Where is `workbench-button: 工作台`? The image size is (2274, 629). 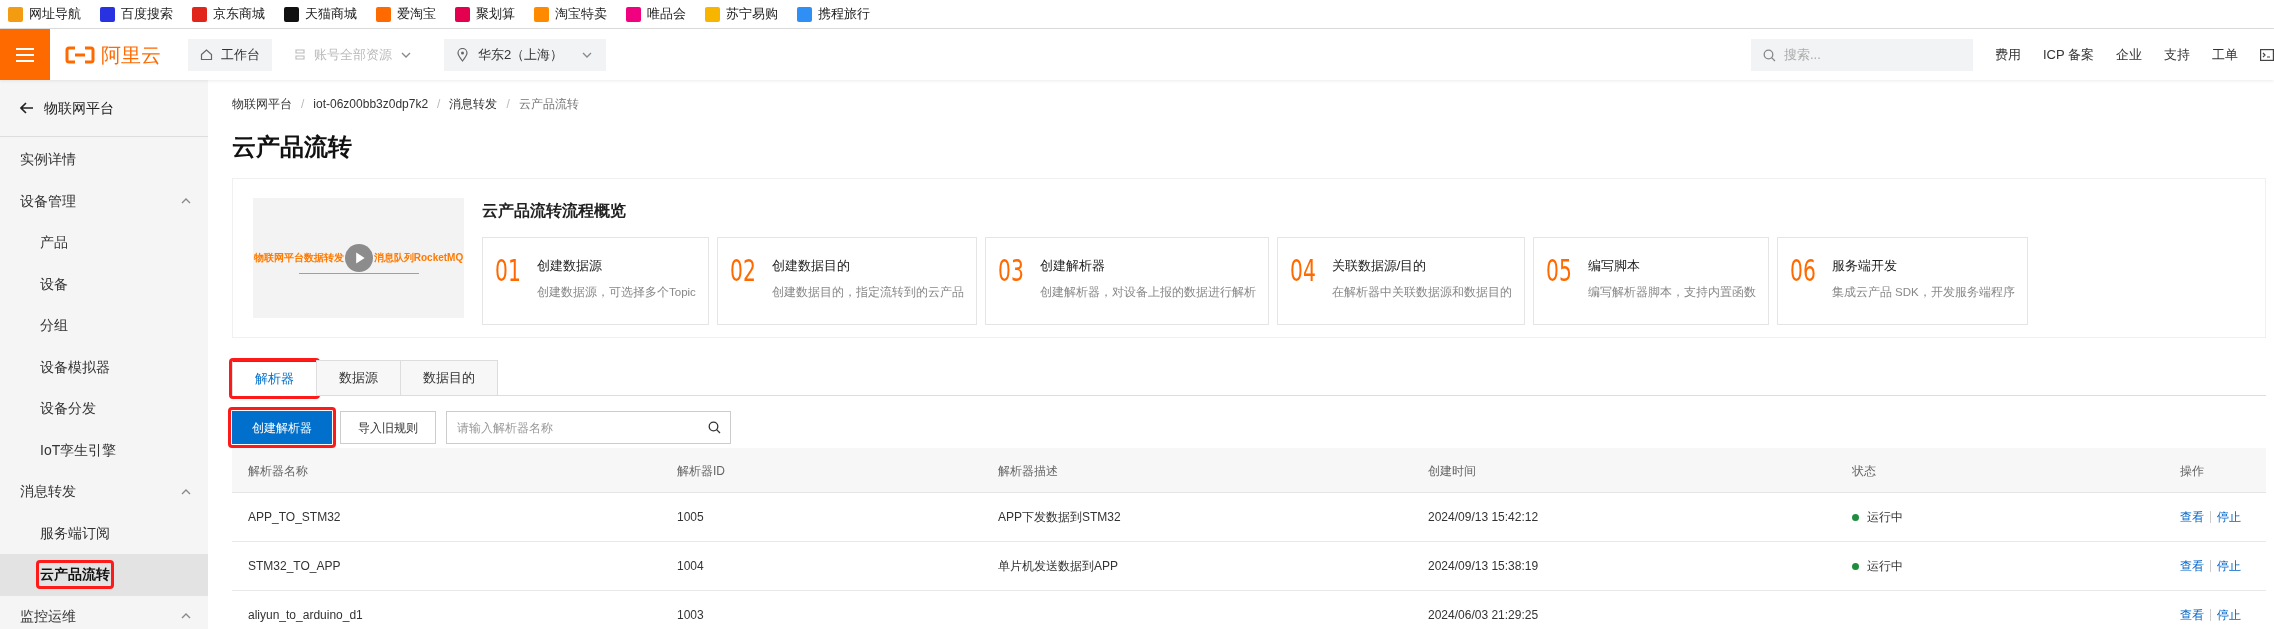
workbench-button: 工作台 is located at coordinates (230, 54).